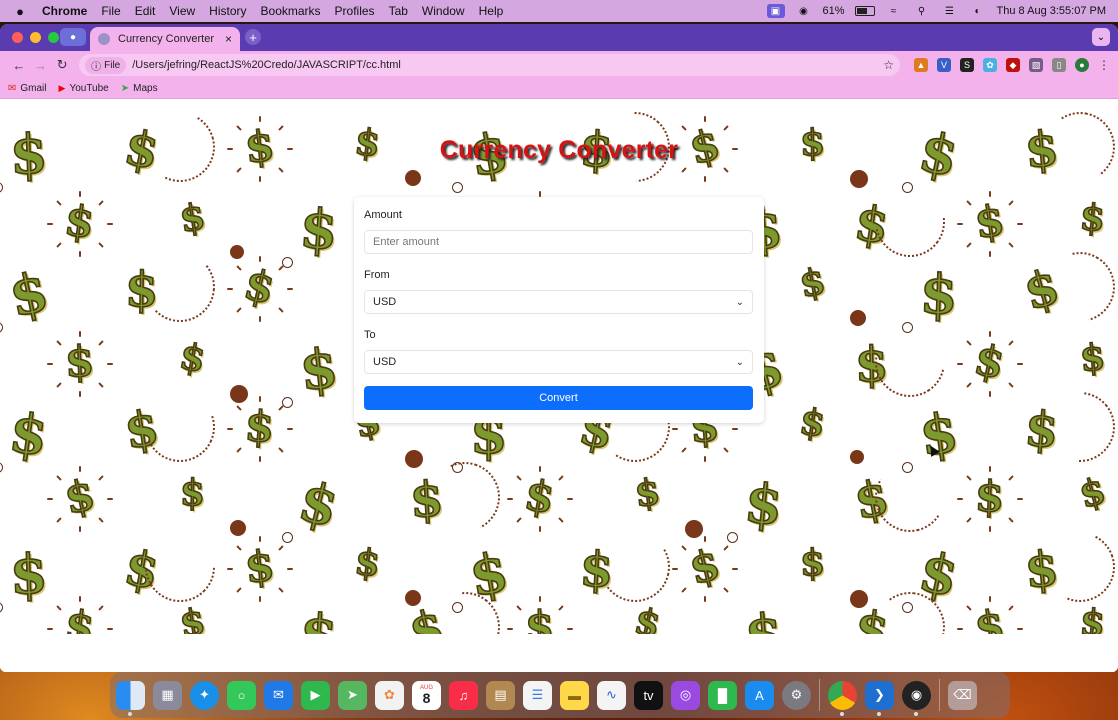 The width and height of the screenshot is (1118, 720). Describe the element at coordinates (145, 11) in the screenshot. I see `menu-edit: Edit` at that location.